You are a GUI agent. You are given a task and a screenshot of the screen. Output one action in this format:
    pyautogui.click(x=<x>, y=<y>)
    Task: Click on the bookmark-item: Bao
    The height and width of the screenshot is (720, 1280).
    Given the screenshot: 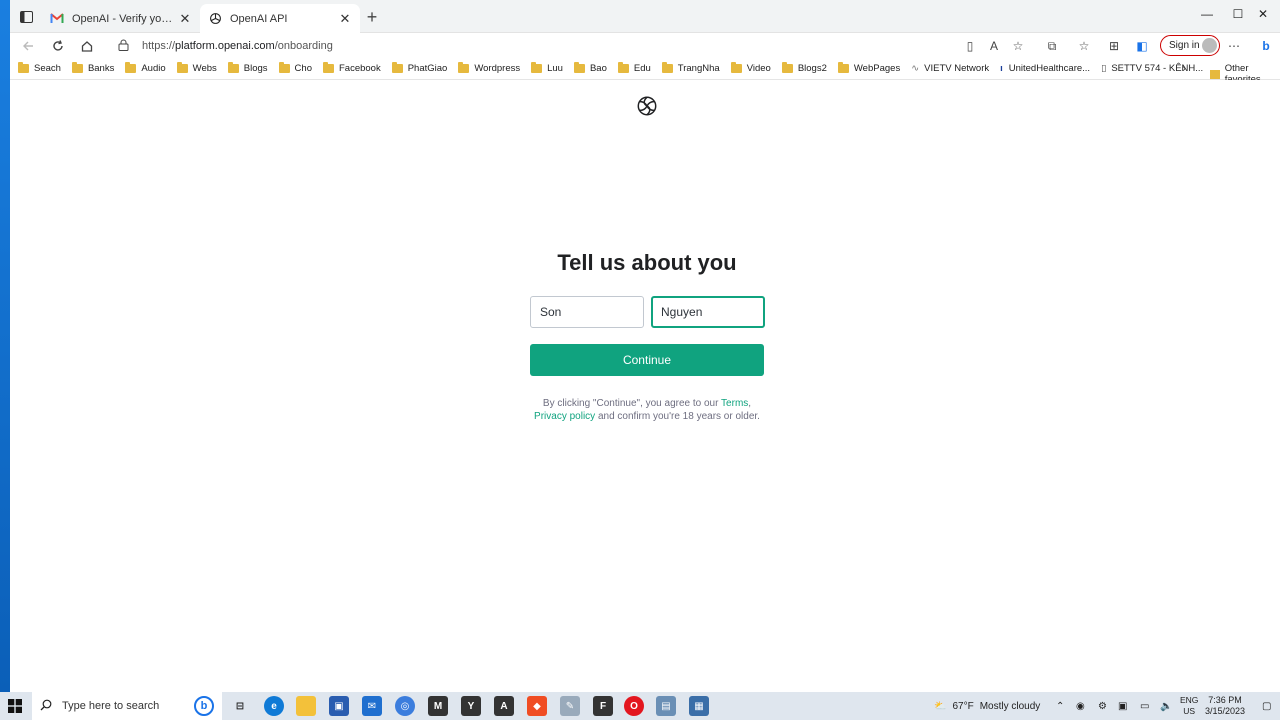 What is the action you would take?
    pyautogui.click(x=590, y=68)
    